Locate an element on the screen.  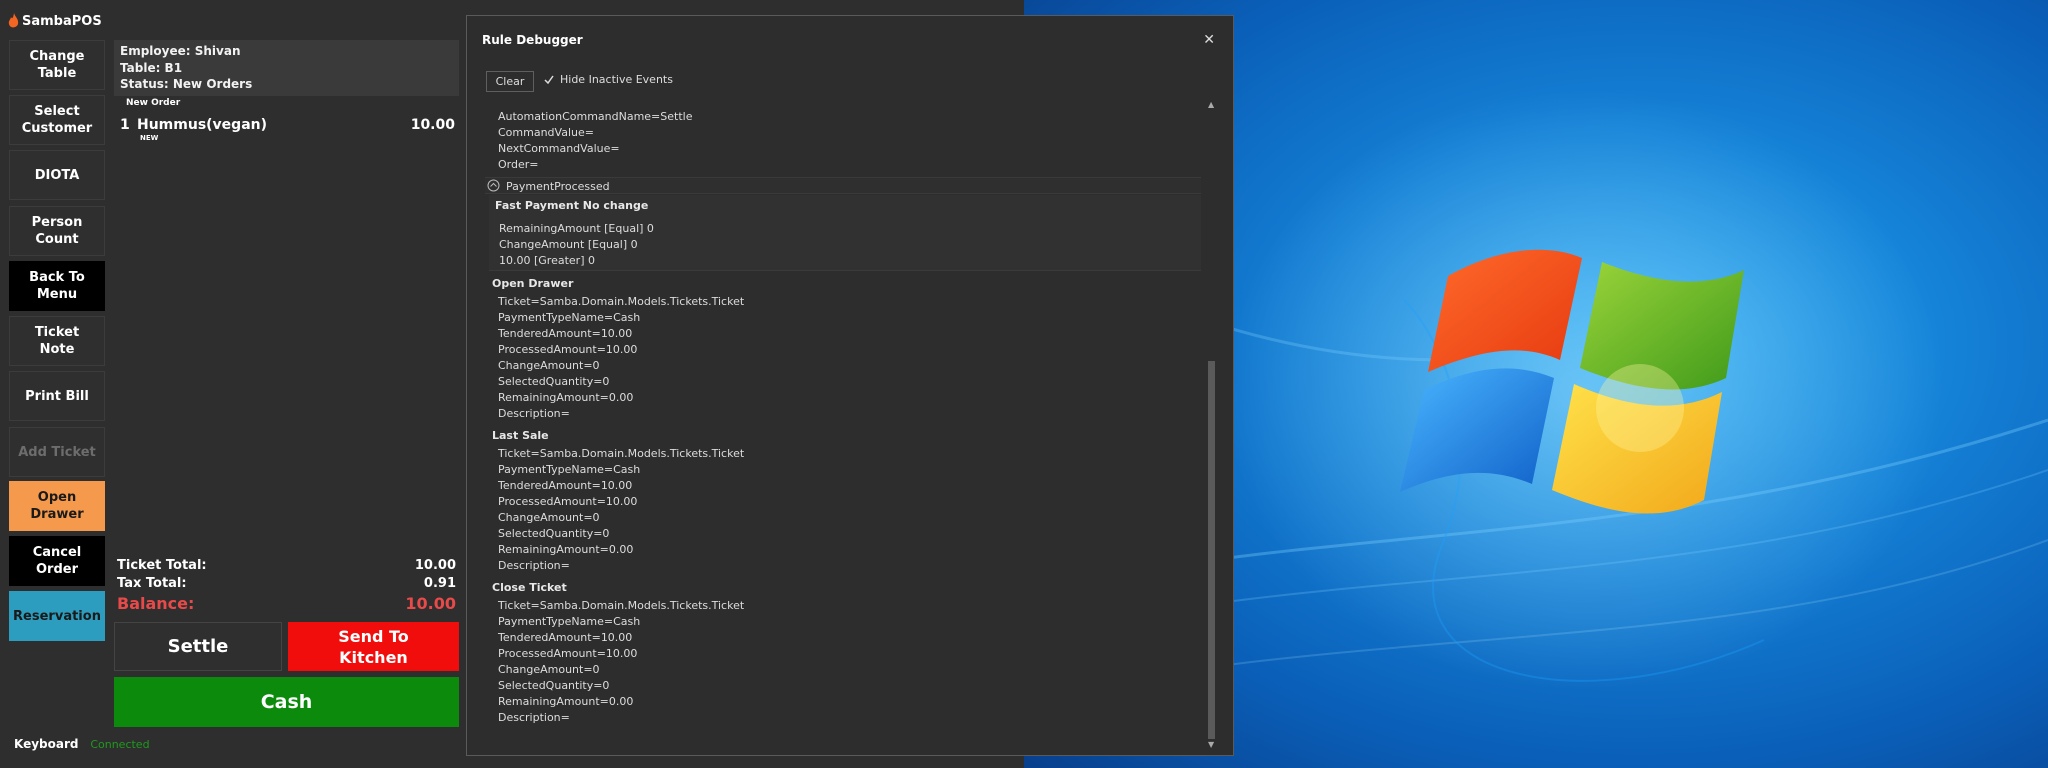
tax-total-value: 0.91 is located at coordinates (439, 583).